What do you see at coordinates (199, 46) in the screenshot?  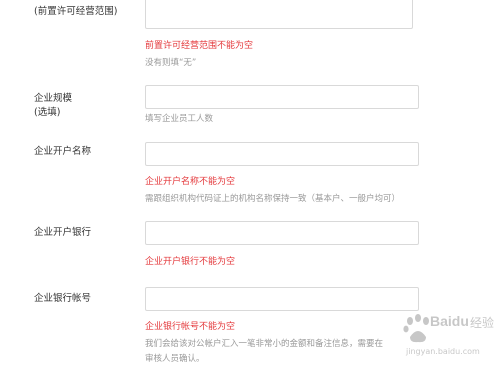 I see `scope-error: 前置许可经营范围不能为空` at bounding box center [199, 46].